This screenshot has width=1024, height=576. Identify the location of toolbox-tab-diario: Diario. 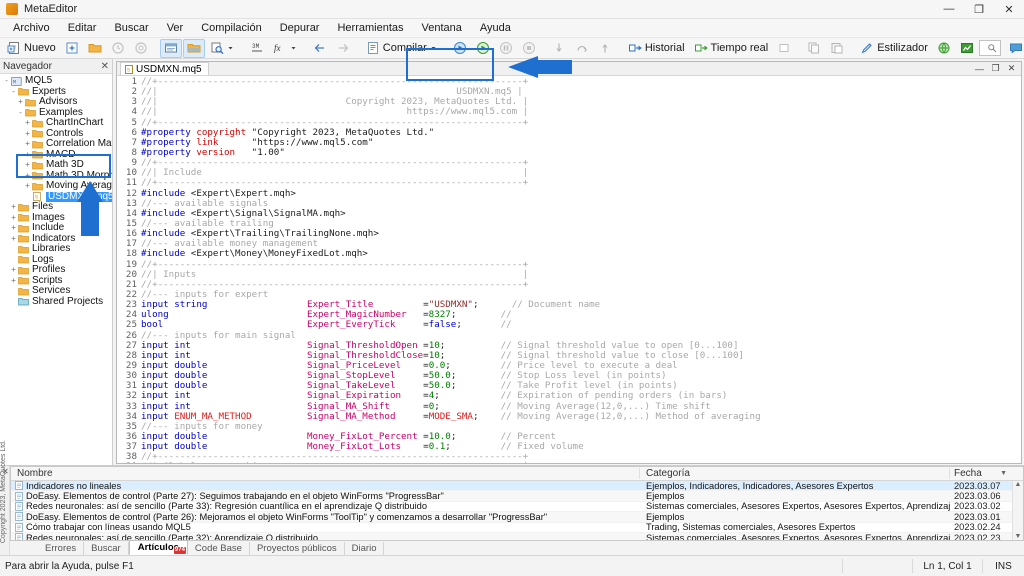
(365, 548).